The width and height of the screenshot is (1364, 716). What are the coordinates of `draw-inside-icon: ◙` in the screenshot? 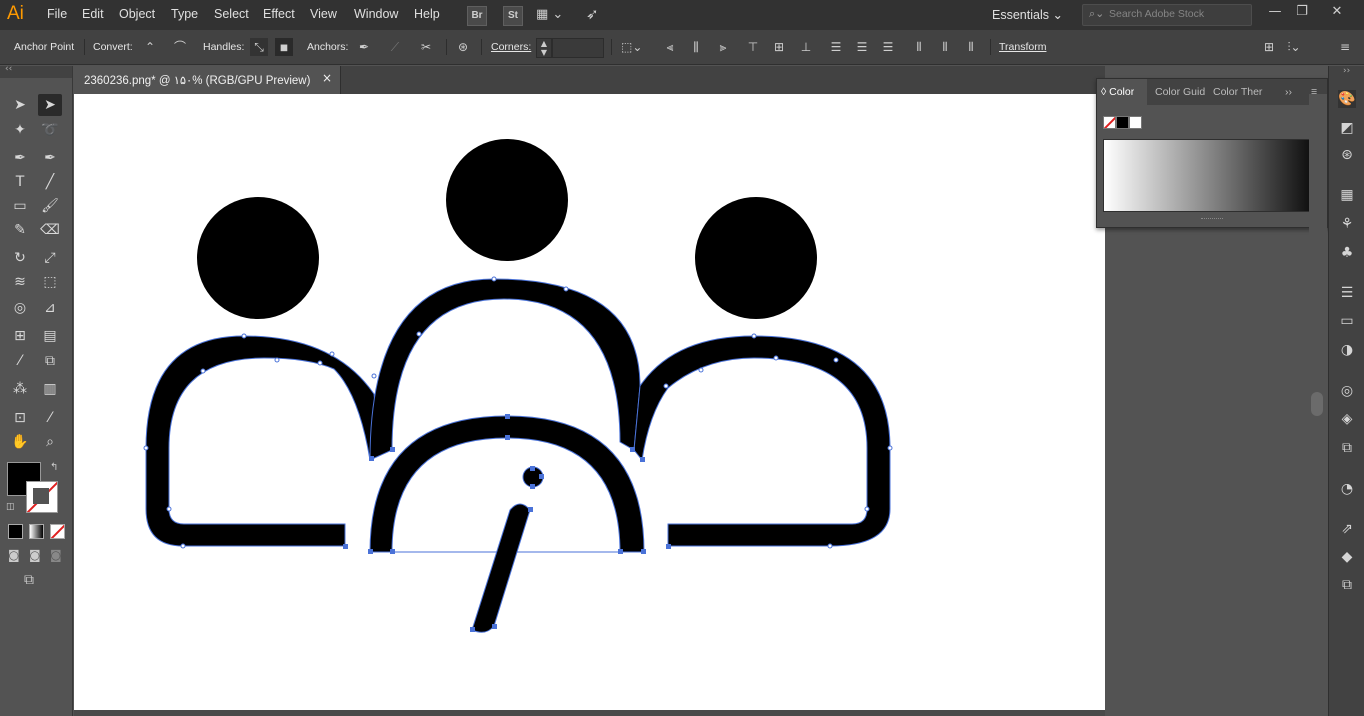 It's located at (56, 555).